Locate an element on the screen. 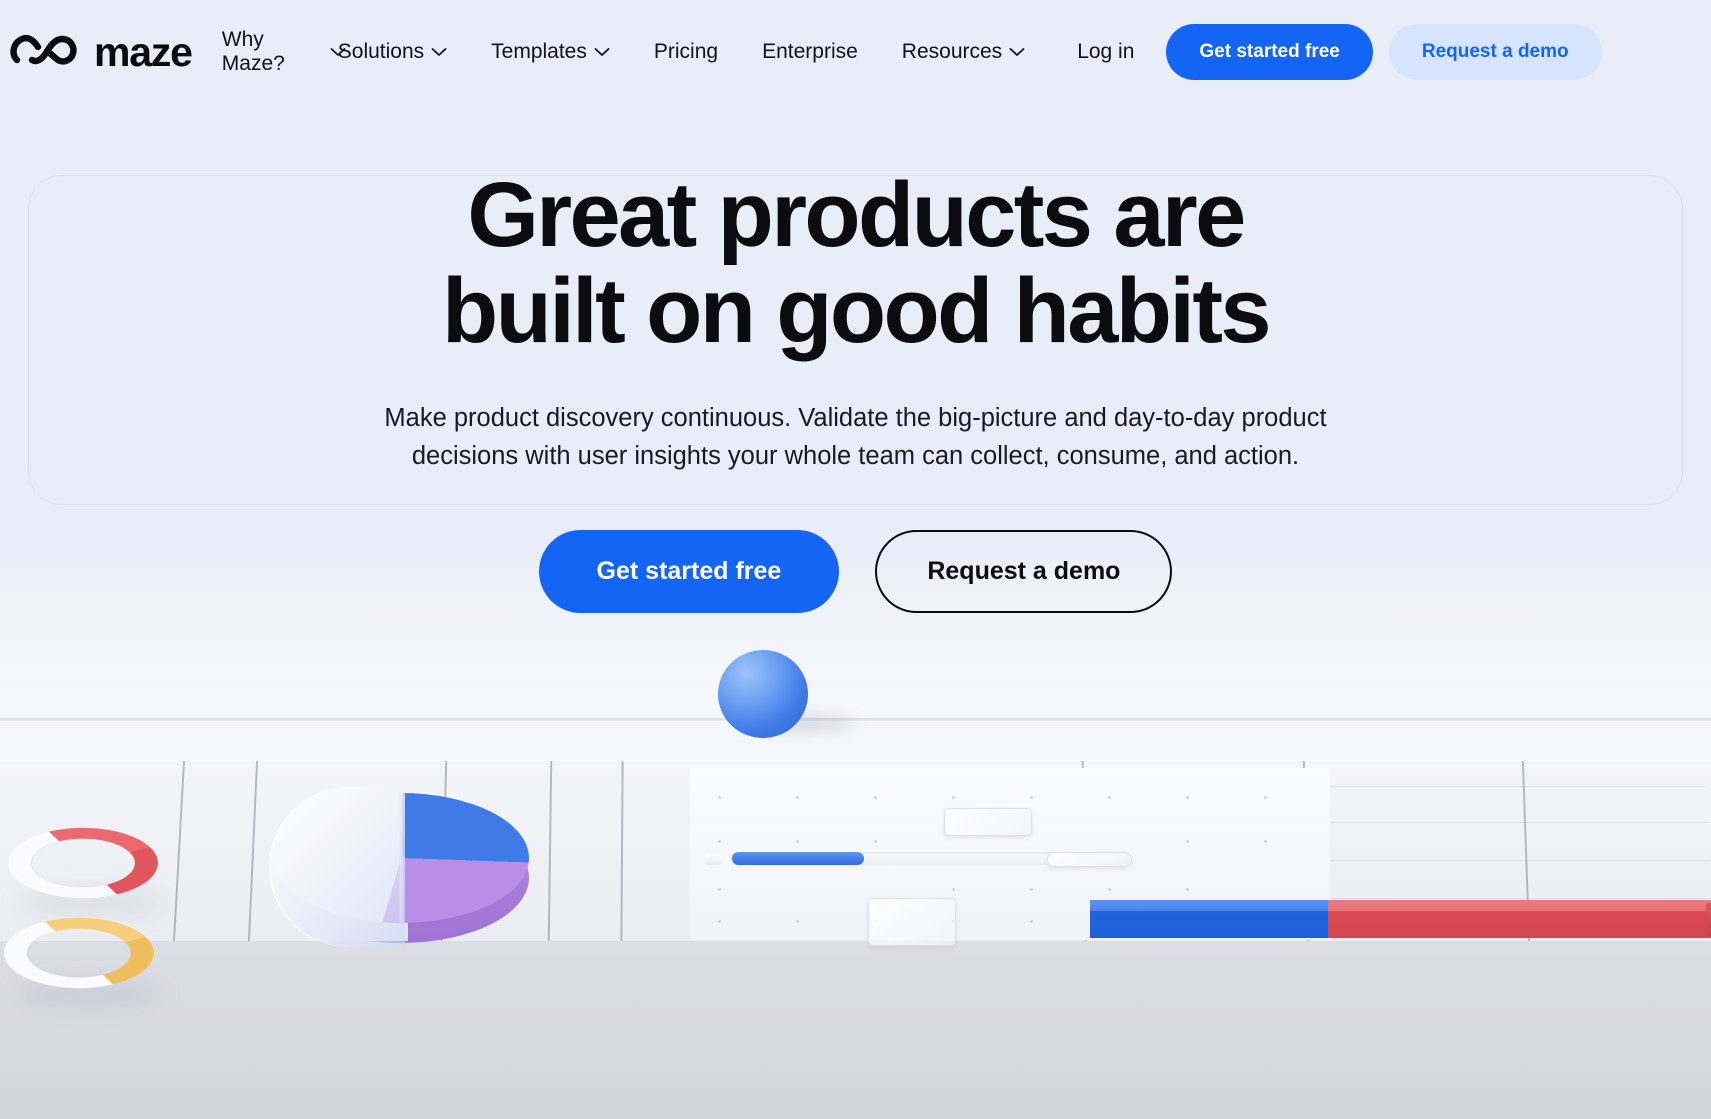 This screenshot has width=1711, height=1119. donut-arc-red is located at coordinates (89, 863).